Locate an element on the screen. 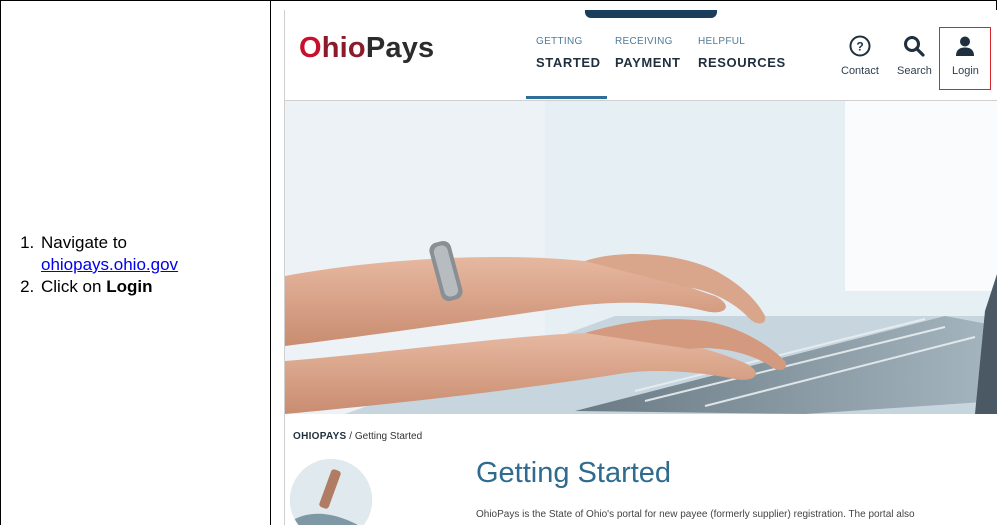 The image size is (997, 525). column-divider is located at coordinates (270, 262).